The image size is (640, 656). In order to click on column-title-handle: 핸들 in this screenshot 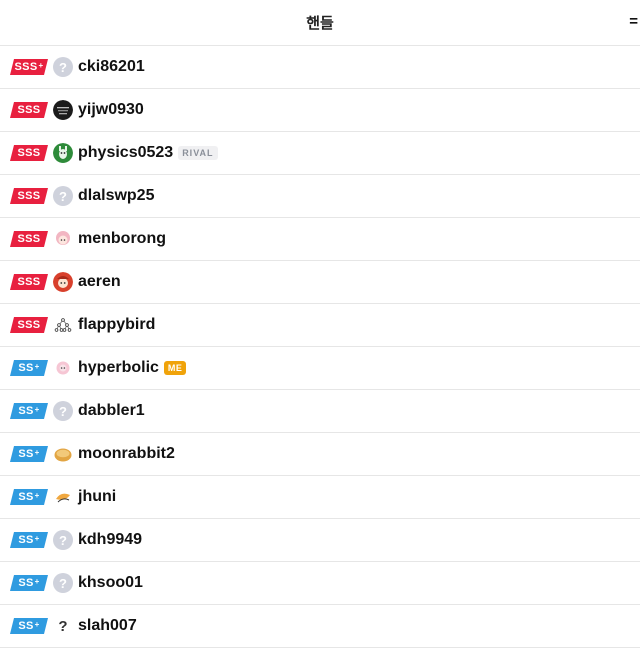, I will do `click(320, 23)`.